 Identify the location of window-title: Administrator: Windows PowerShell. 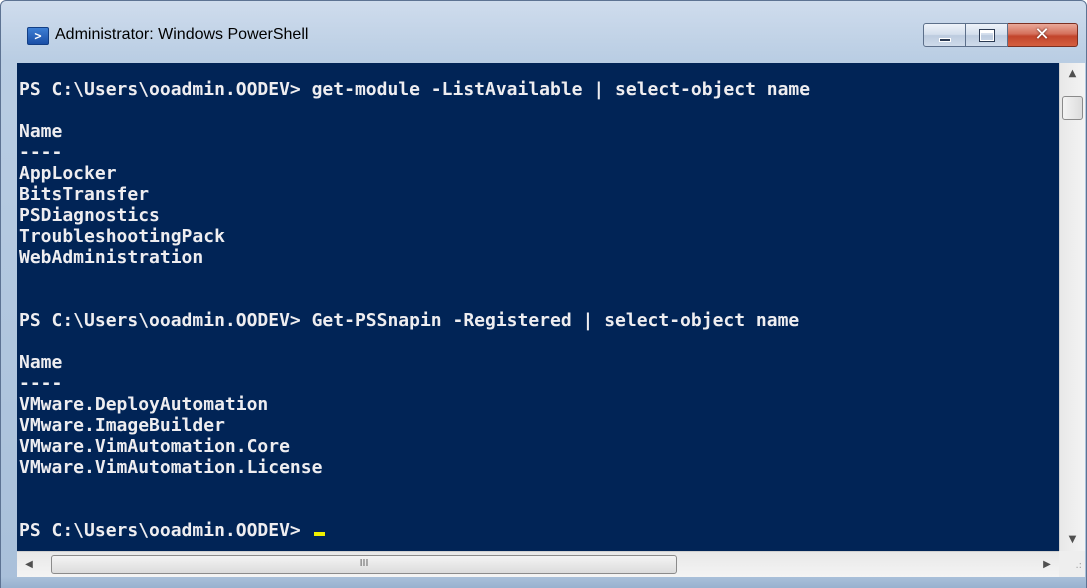
(182, 34).